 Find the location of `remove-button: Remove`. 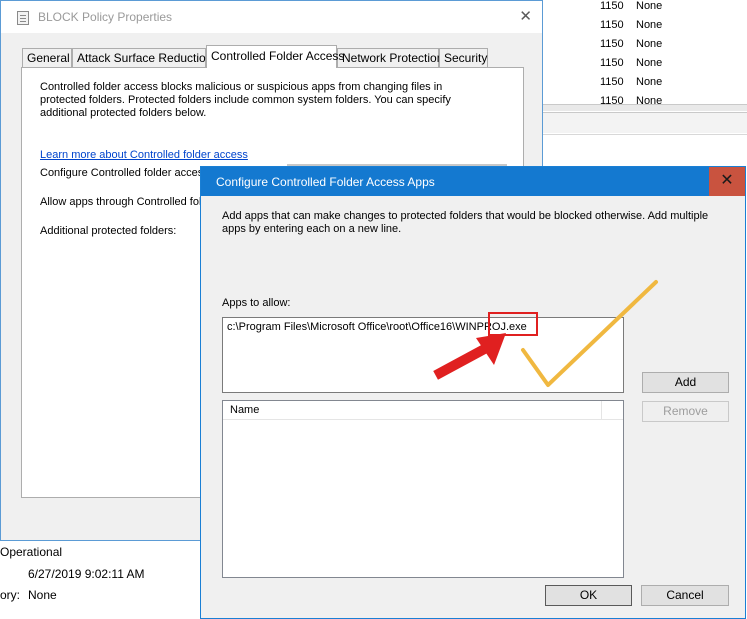

remove-button: Remove is located at coordinates (685, 411).